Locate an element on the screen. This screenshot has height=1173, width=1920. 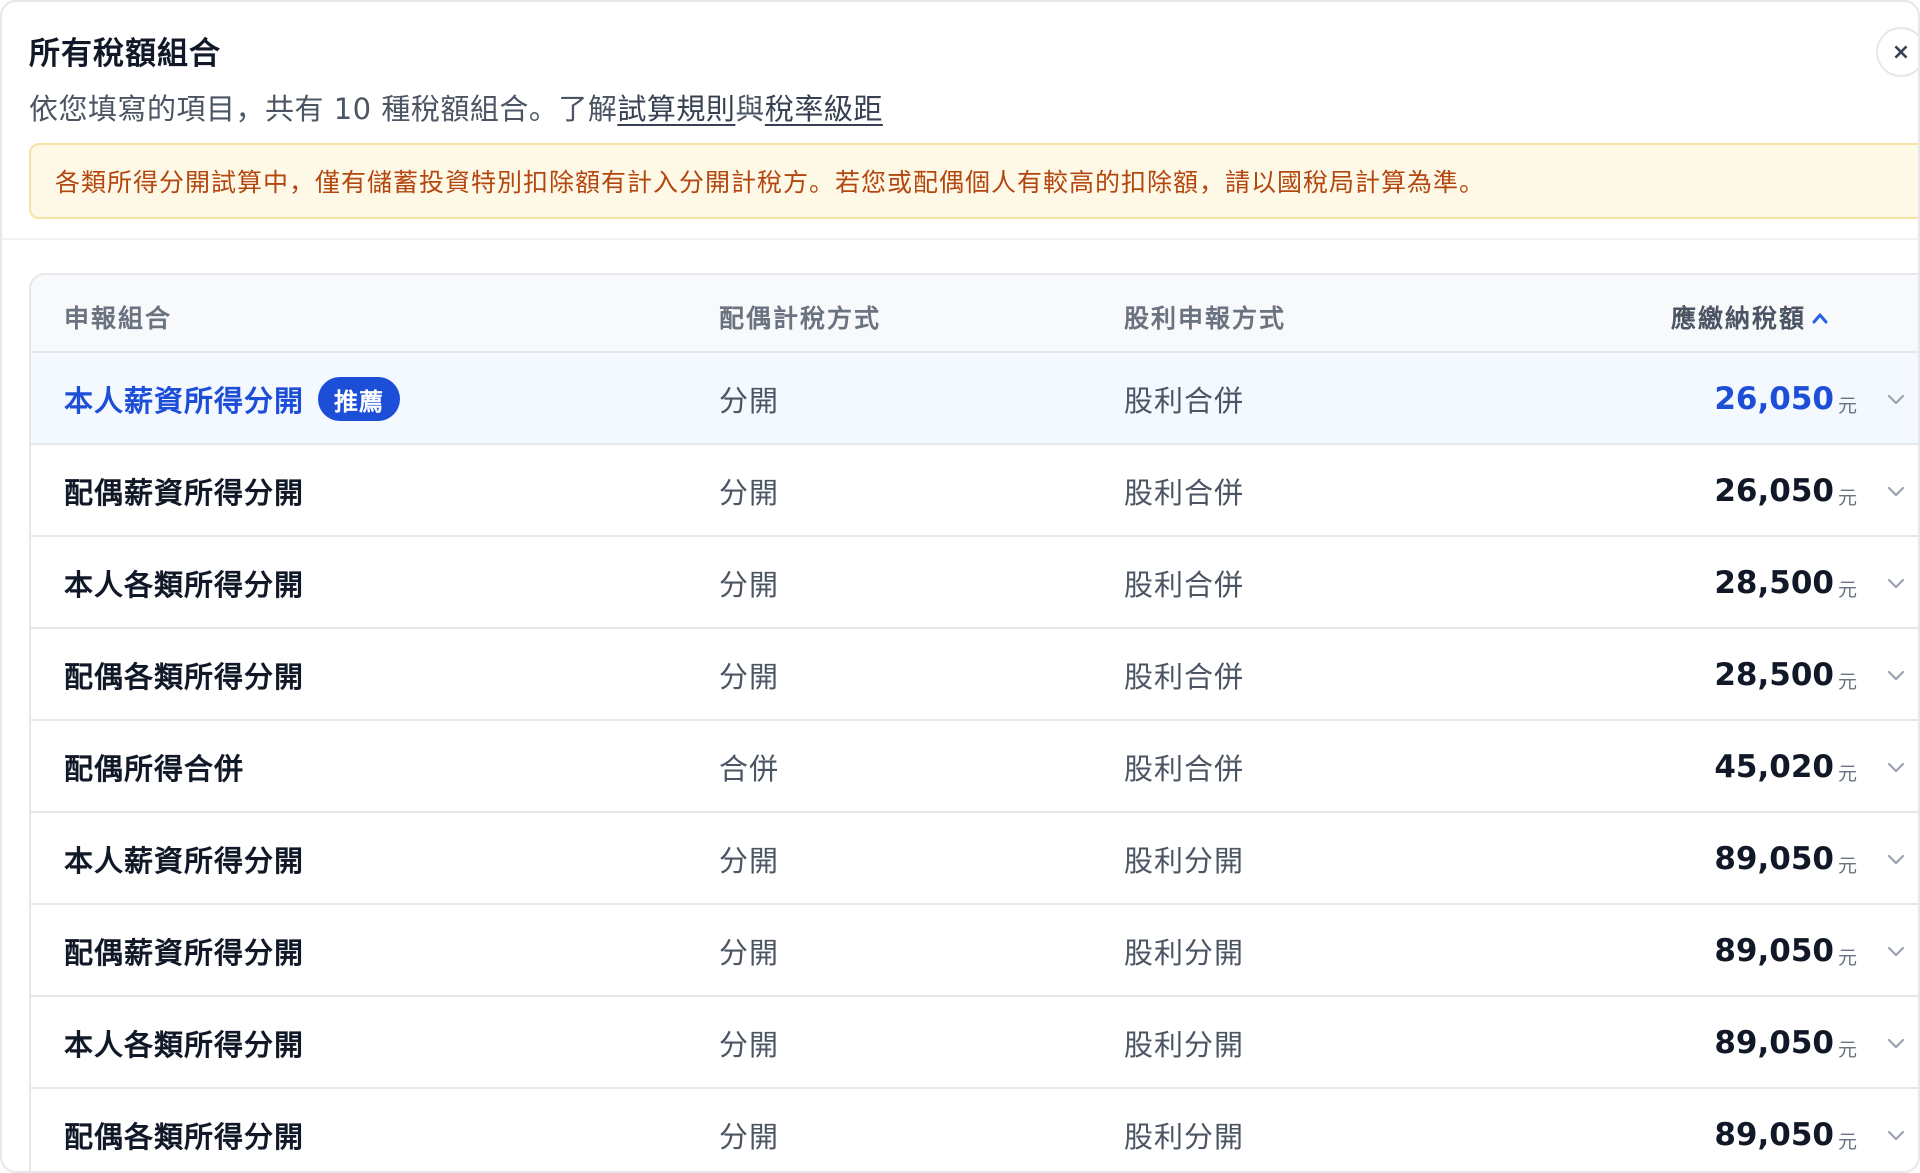
table-row: 配偶薪資所得分開 分開 股利分開 89,050 元 is located at coordinates (974, 951).